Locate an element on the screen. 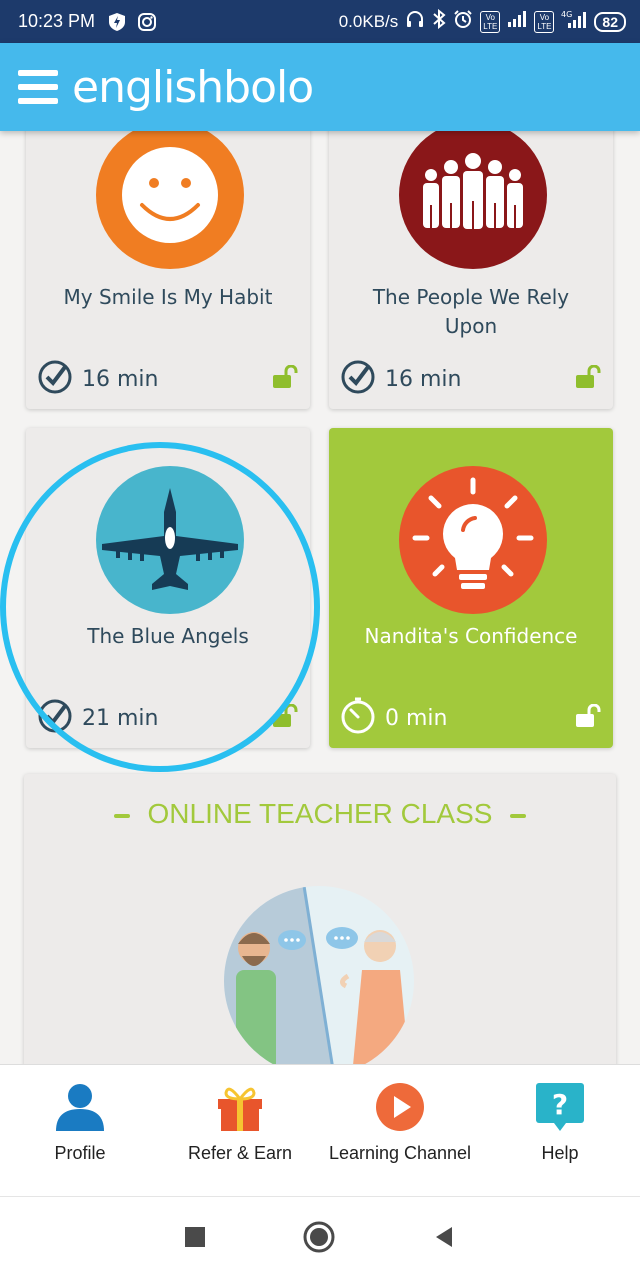  app-header: englishbolo is located at coordinates (320, 87).